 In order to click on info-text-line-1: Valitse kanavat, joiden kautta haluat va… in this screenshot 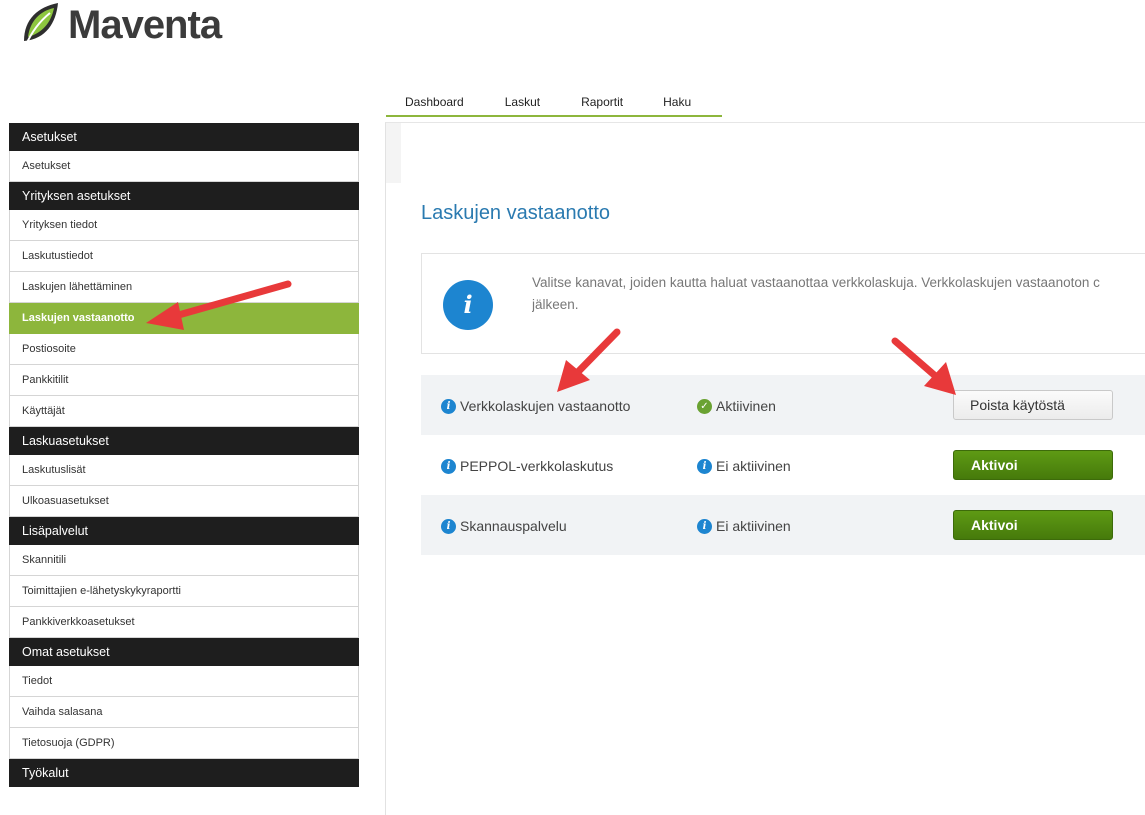, I will do `click(816, 282)`.